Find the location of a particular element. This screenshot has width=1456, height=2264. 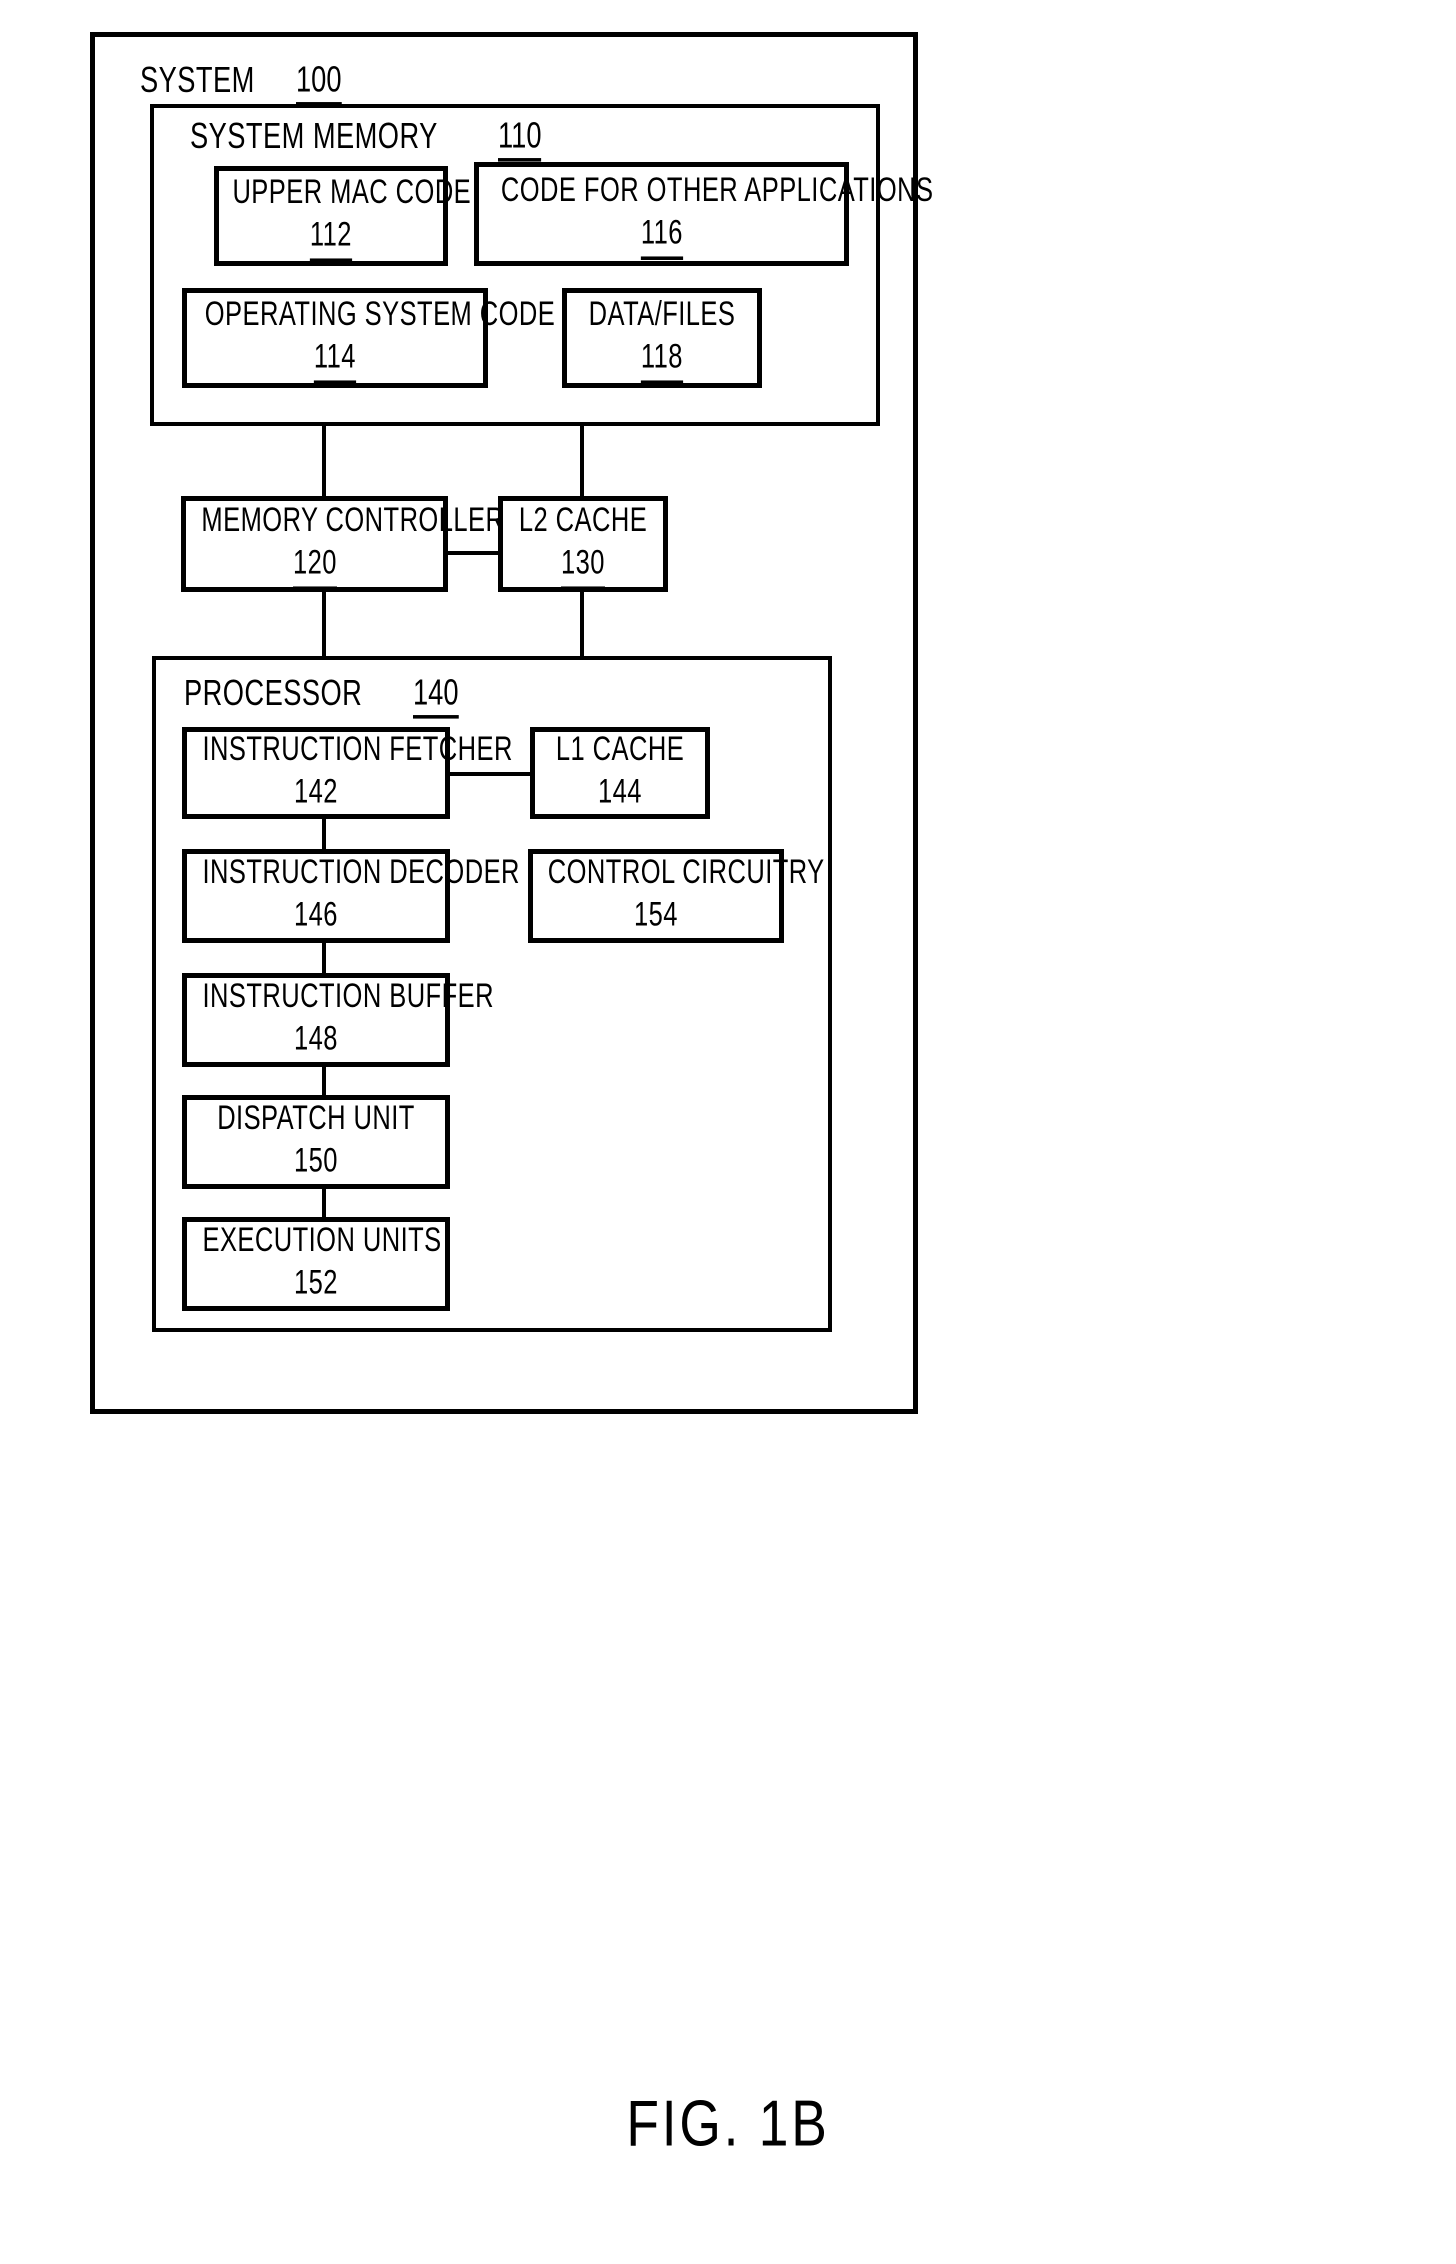

block-upper-mac-code: UPPER MAC CODE 112 is located at coordinates (343, 216).